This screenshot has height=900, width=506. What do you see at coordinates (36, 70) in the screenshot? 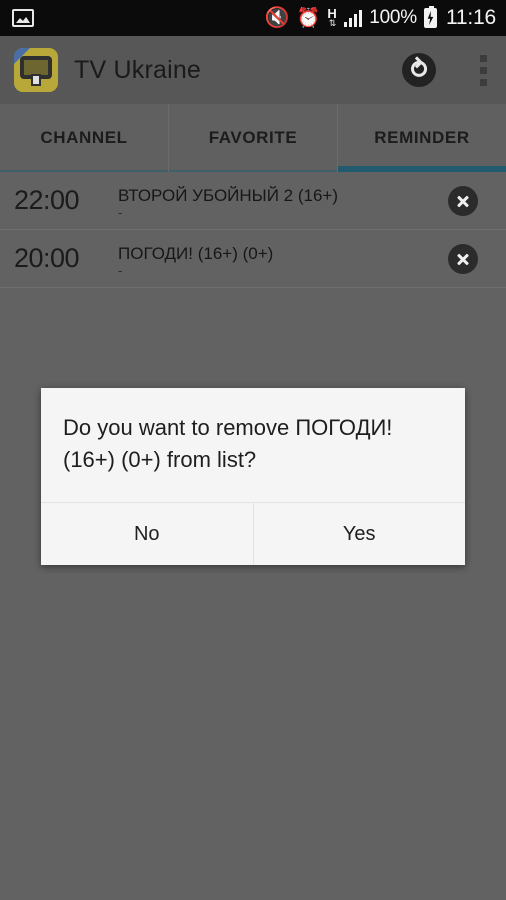
I see `tv-ukraine-logo-icon` at bounding box center [36, 70].